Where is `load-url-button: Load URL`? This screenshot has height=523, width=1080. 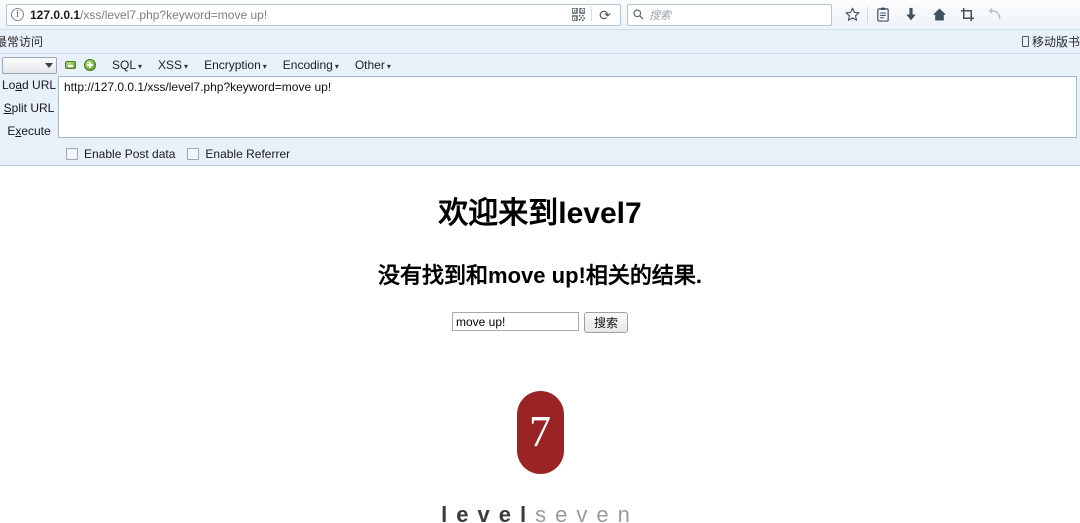
load-url-button: Load URL is located at coordinates (29, 85).